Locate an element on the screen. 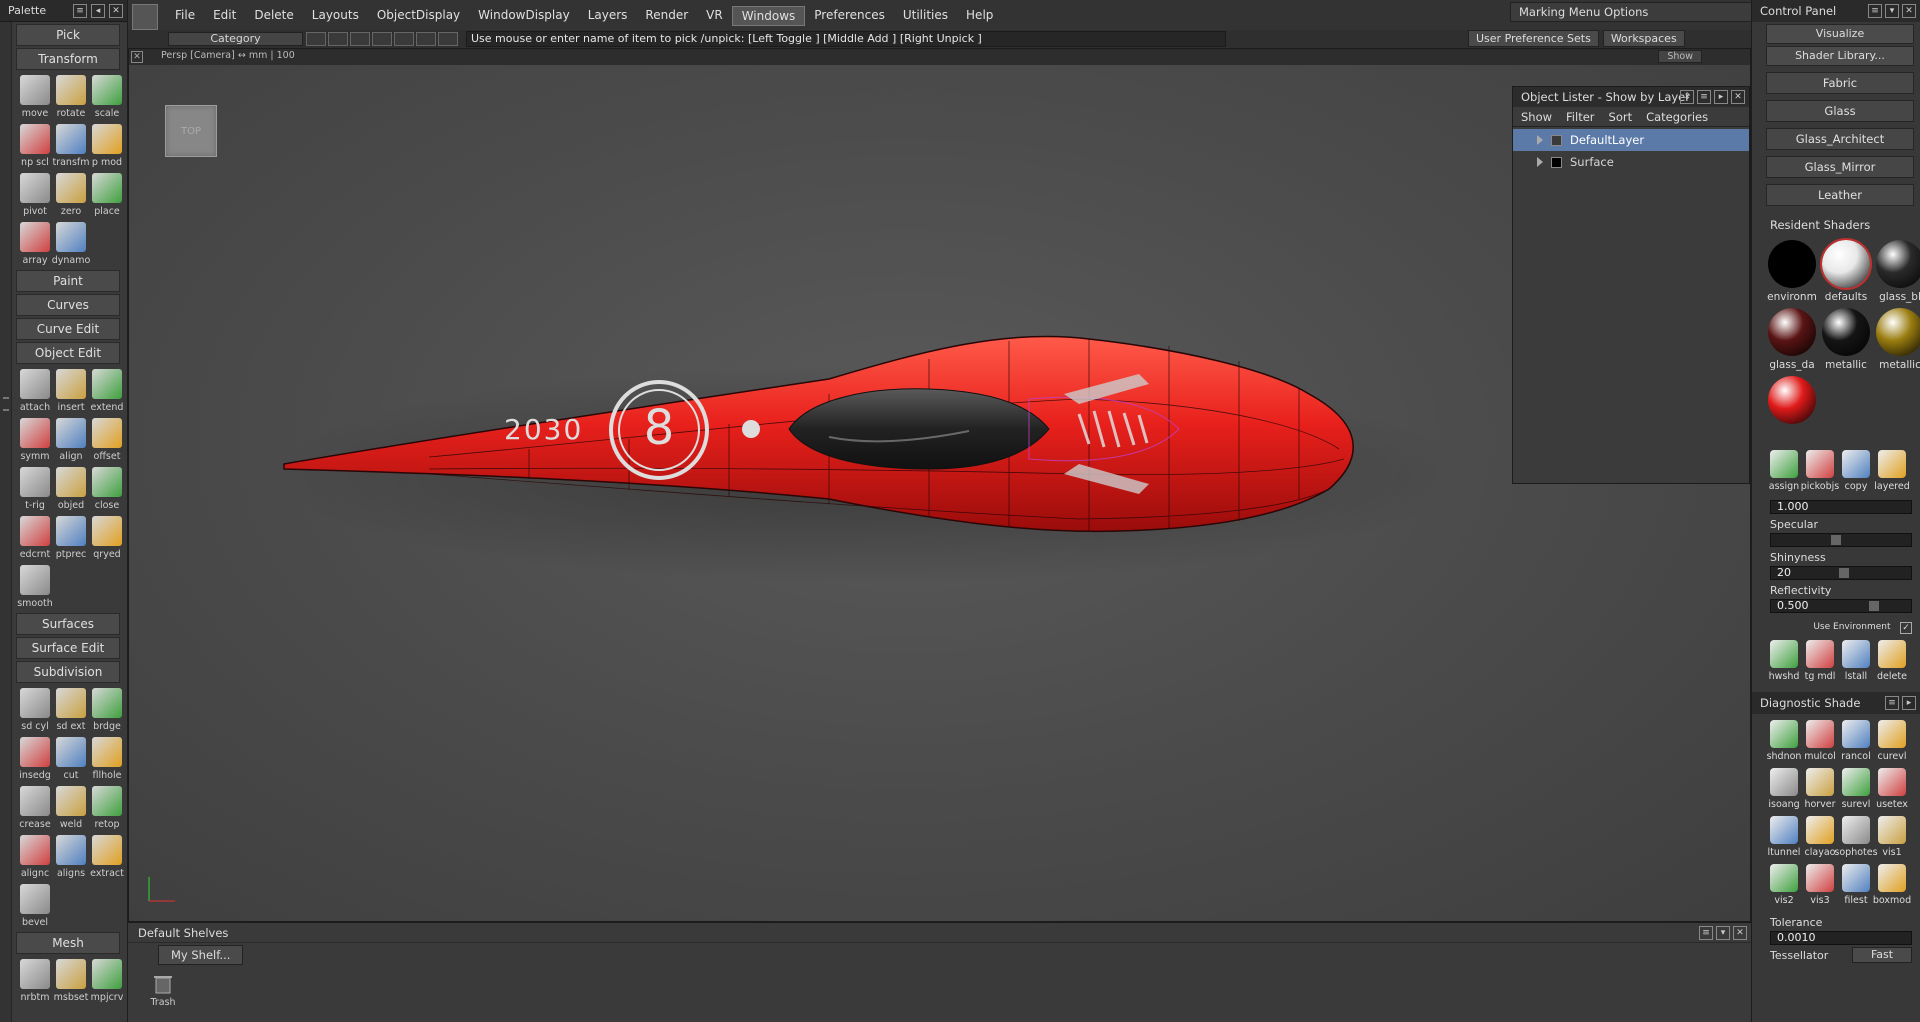  surfaces-button: Surfaces is located at coordinates (68, 624).